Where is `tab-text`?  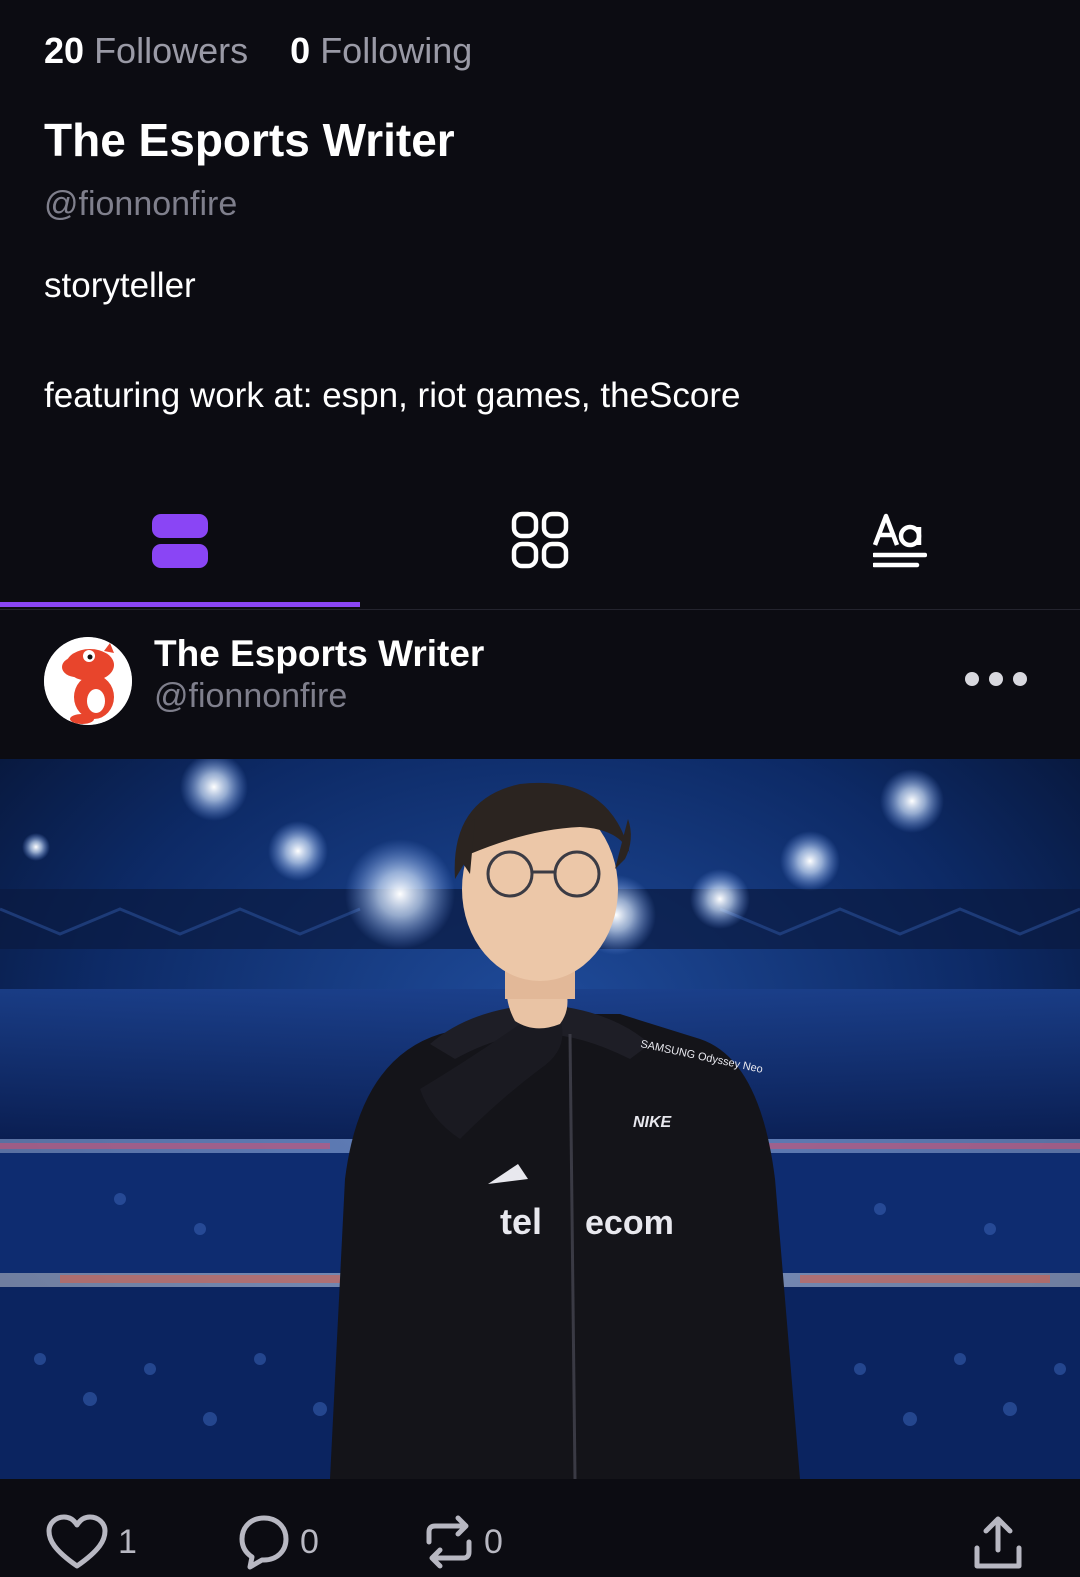
tab-text is located at coordinates (900, 539).